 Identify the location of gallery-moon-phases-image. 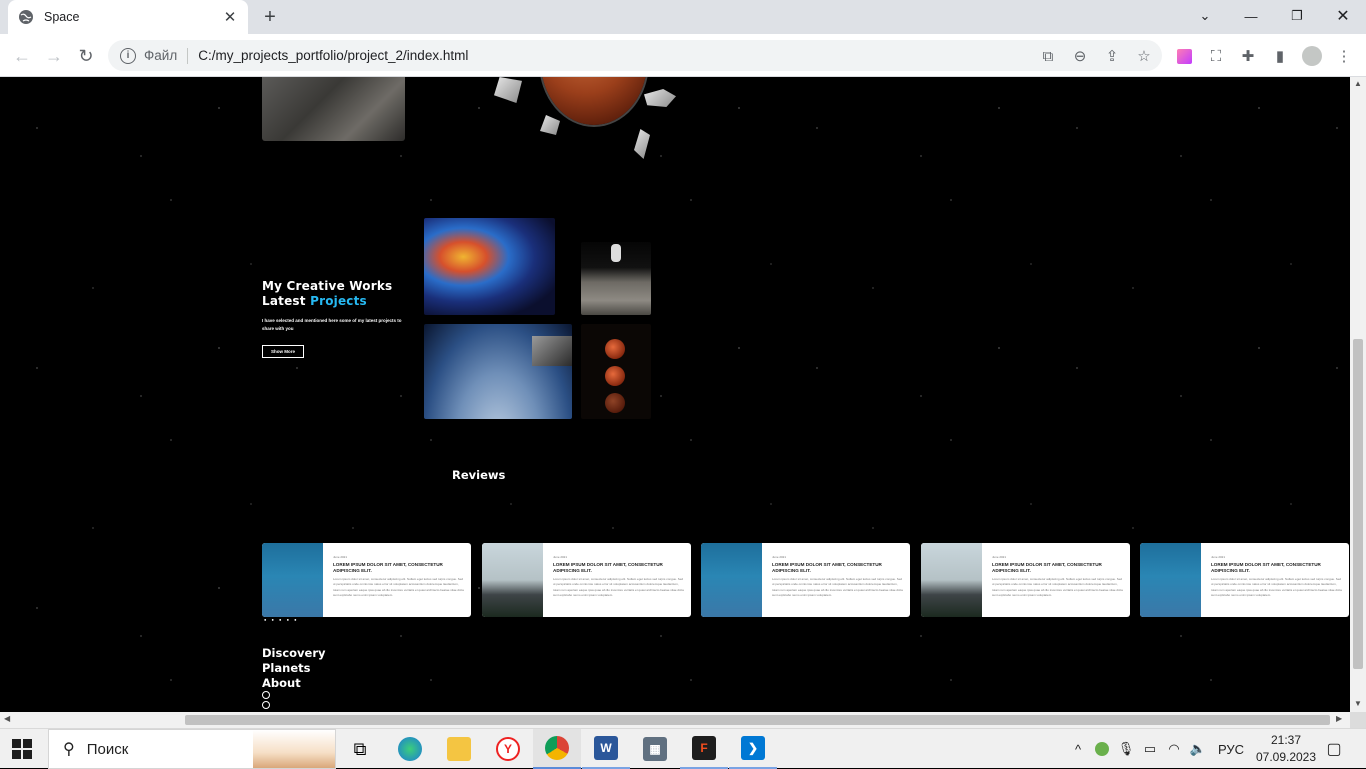
(616, 371).